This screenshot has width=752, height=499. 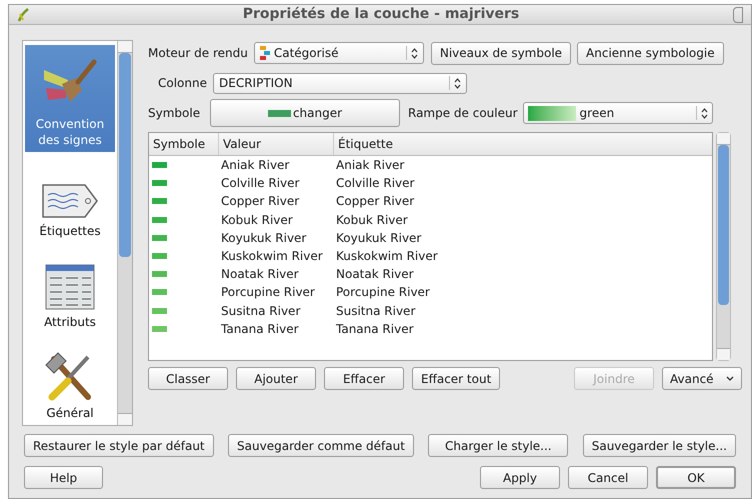 What do you see at coordinates (501, 53) in the screenshot?
I see `renderer-option-button: Niveaux de symbole` at bounding box center [501, 53].